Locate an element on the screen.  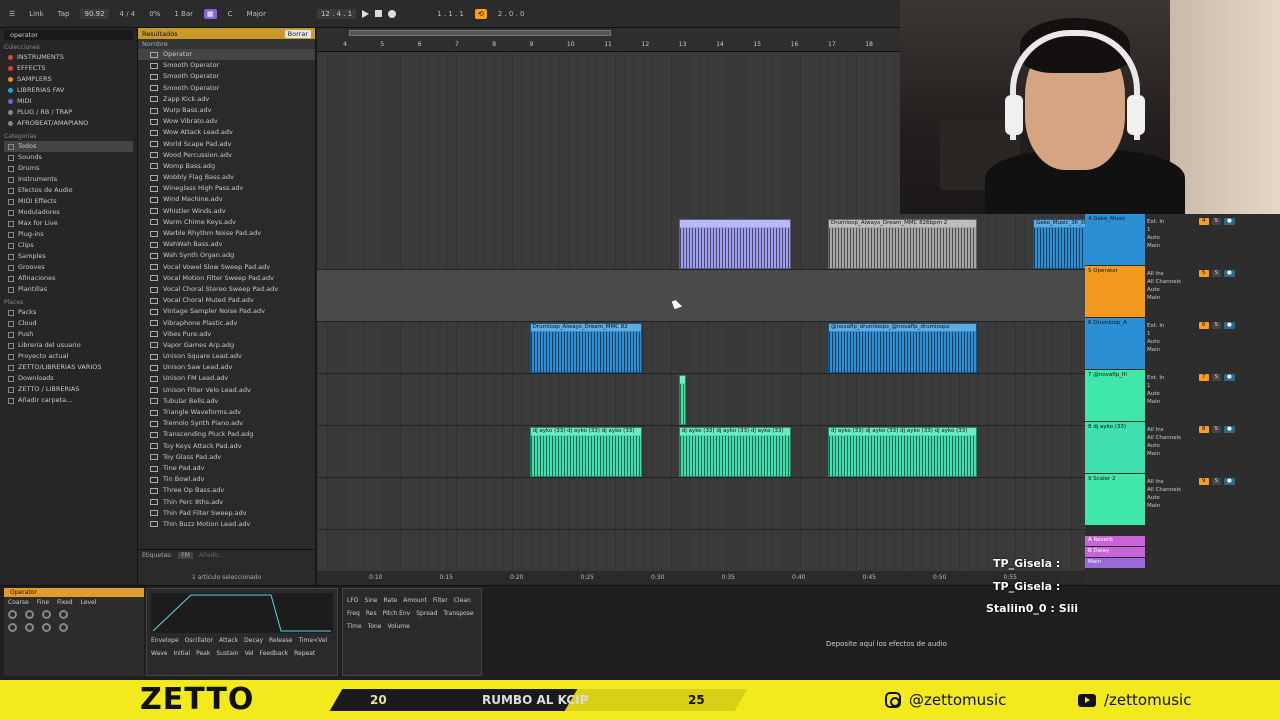
result-item: Vibraphone Plastic.adv is located at coordinates (226, 323).